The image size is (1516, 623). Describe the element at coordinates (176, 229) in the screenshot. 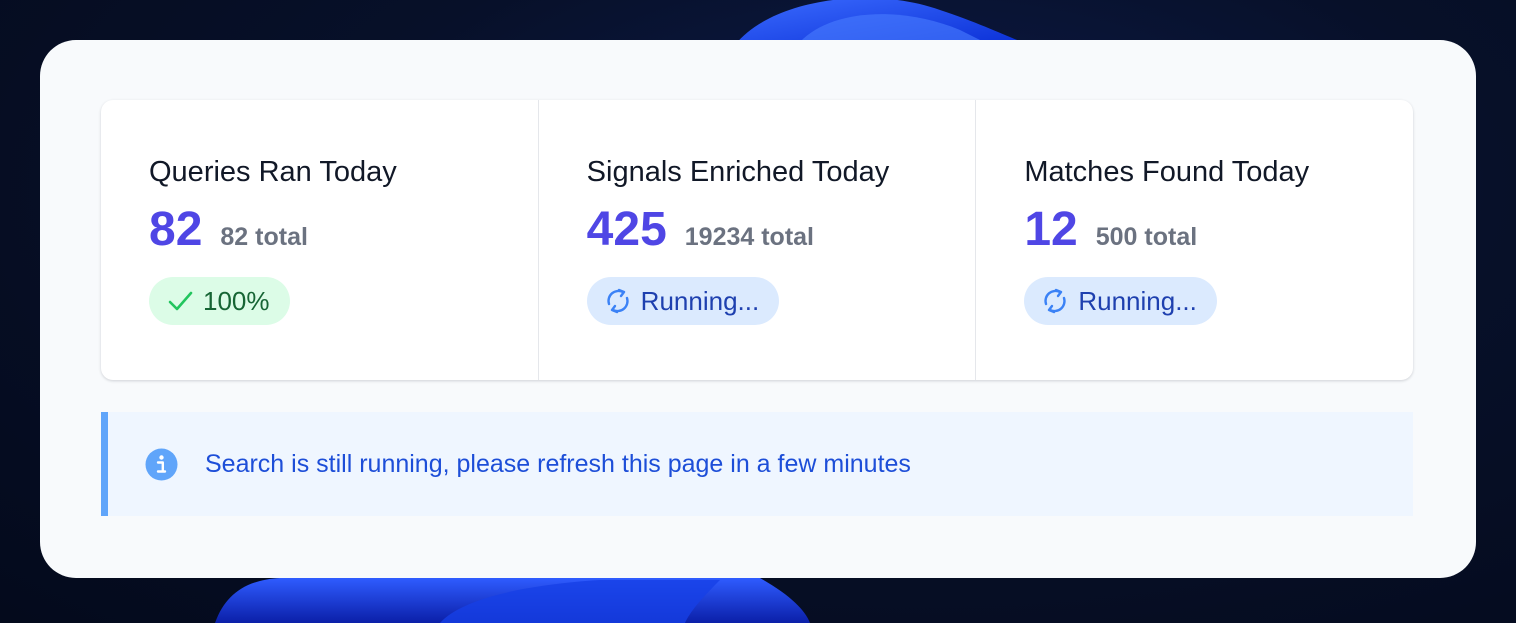

I see `stat-value: 82` at that location.